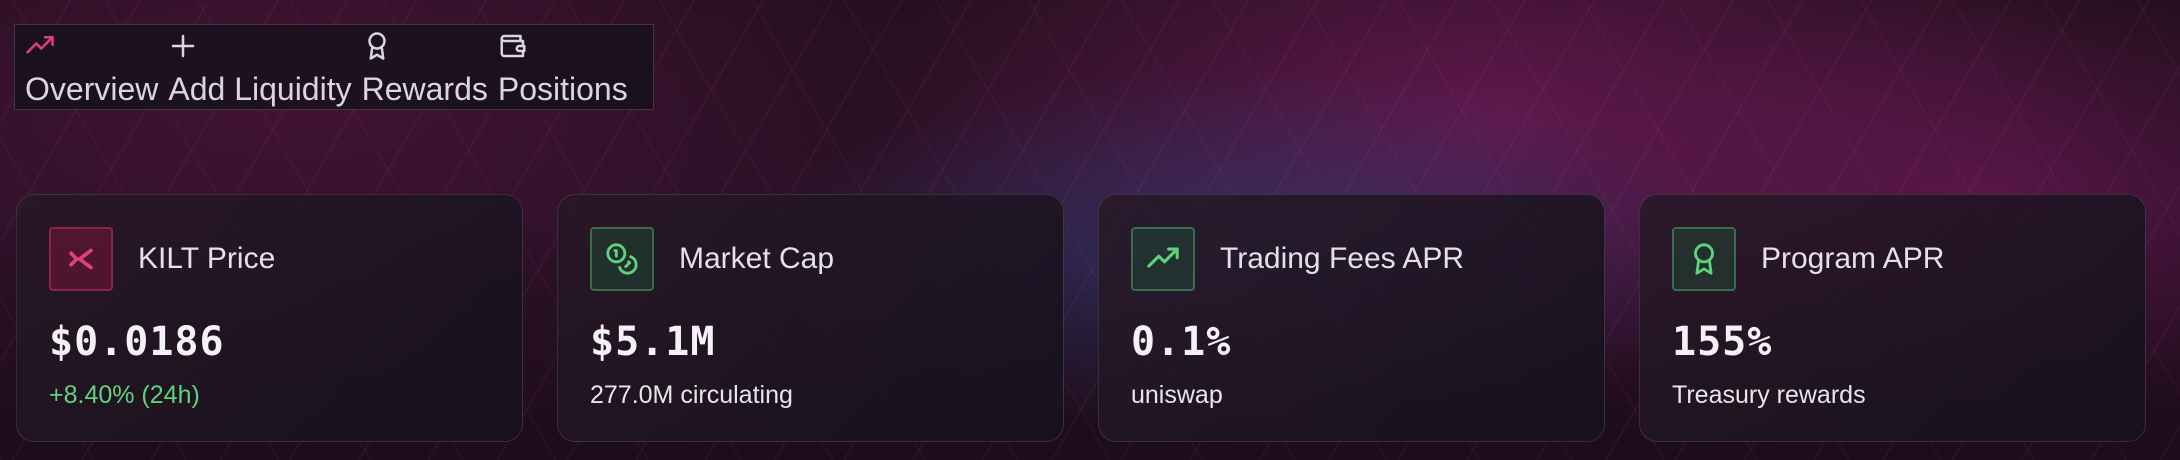  Describe the element at coordinates (1722, 342) in the screenshot. I see `card-value: 155%` at that location.